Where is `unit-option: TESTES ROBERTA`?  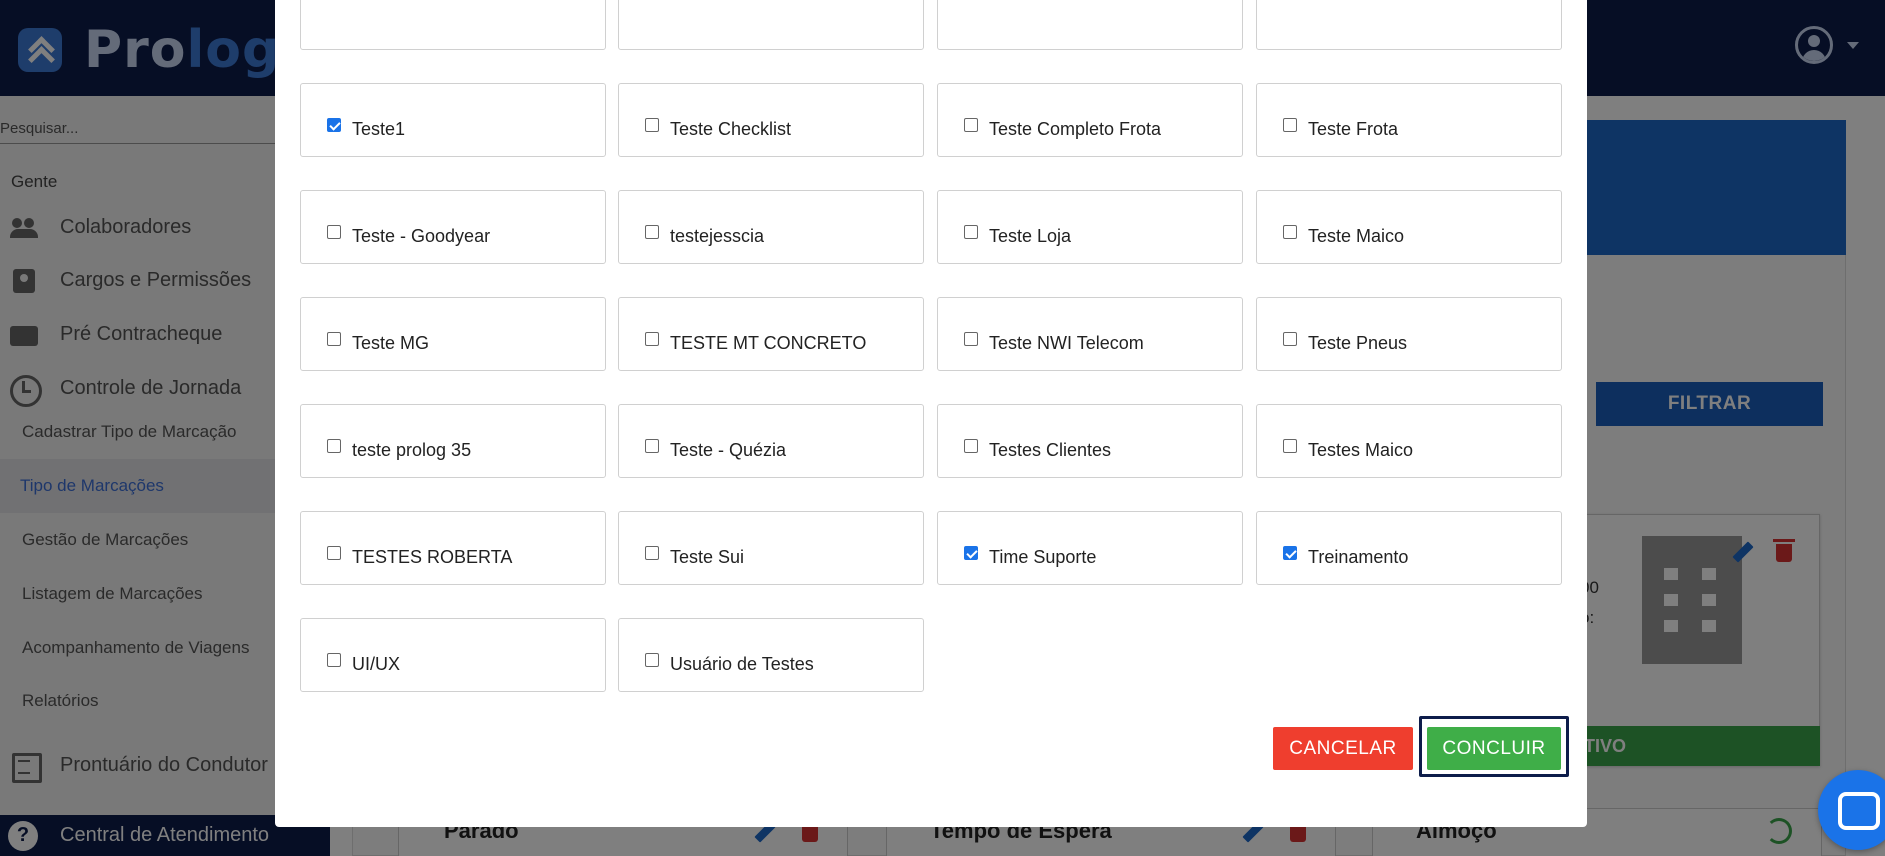 unit-option: TESTES ROBERTA is located at coordinates (453, 548).